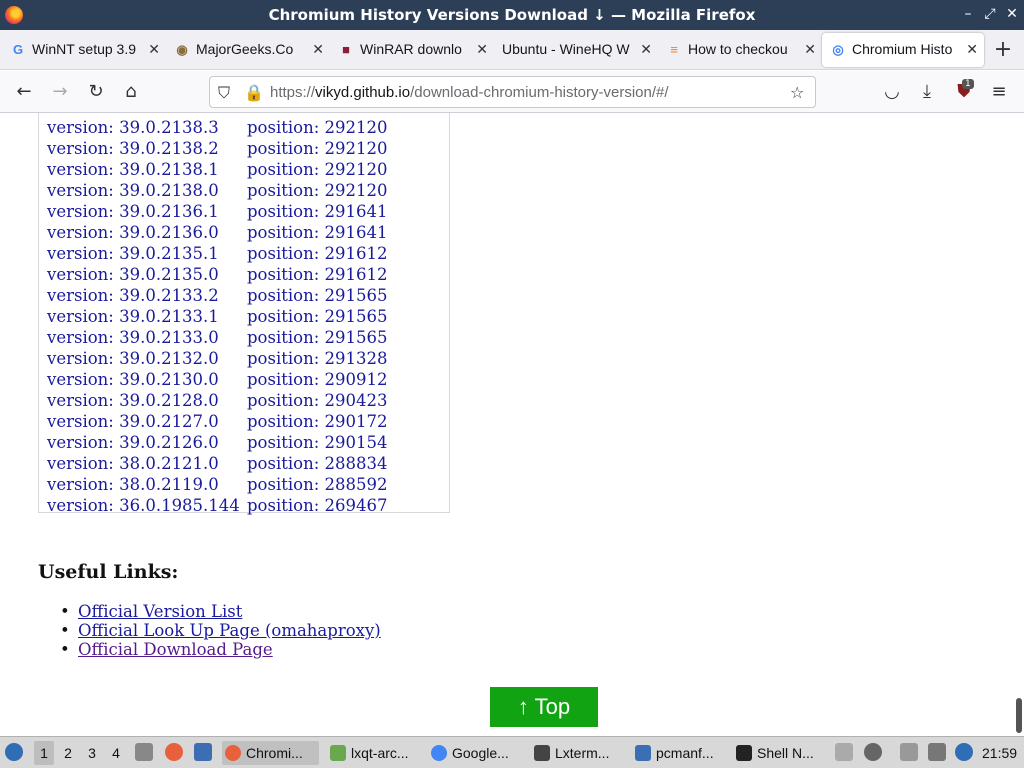  I want to click on version-label: version: 39.0.2127.0, so click(133, 421).